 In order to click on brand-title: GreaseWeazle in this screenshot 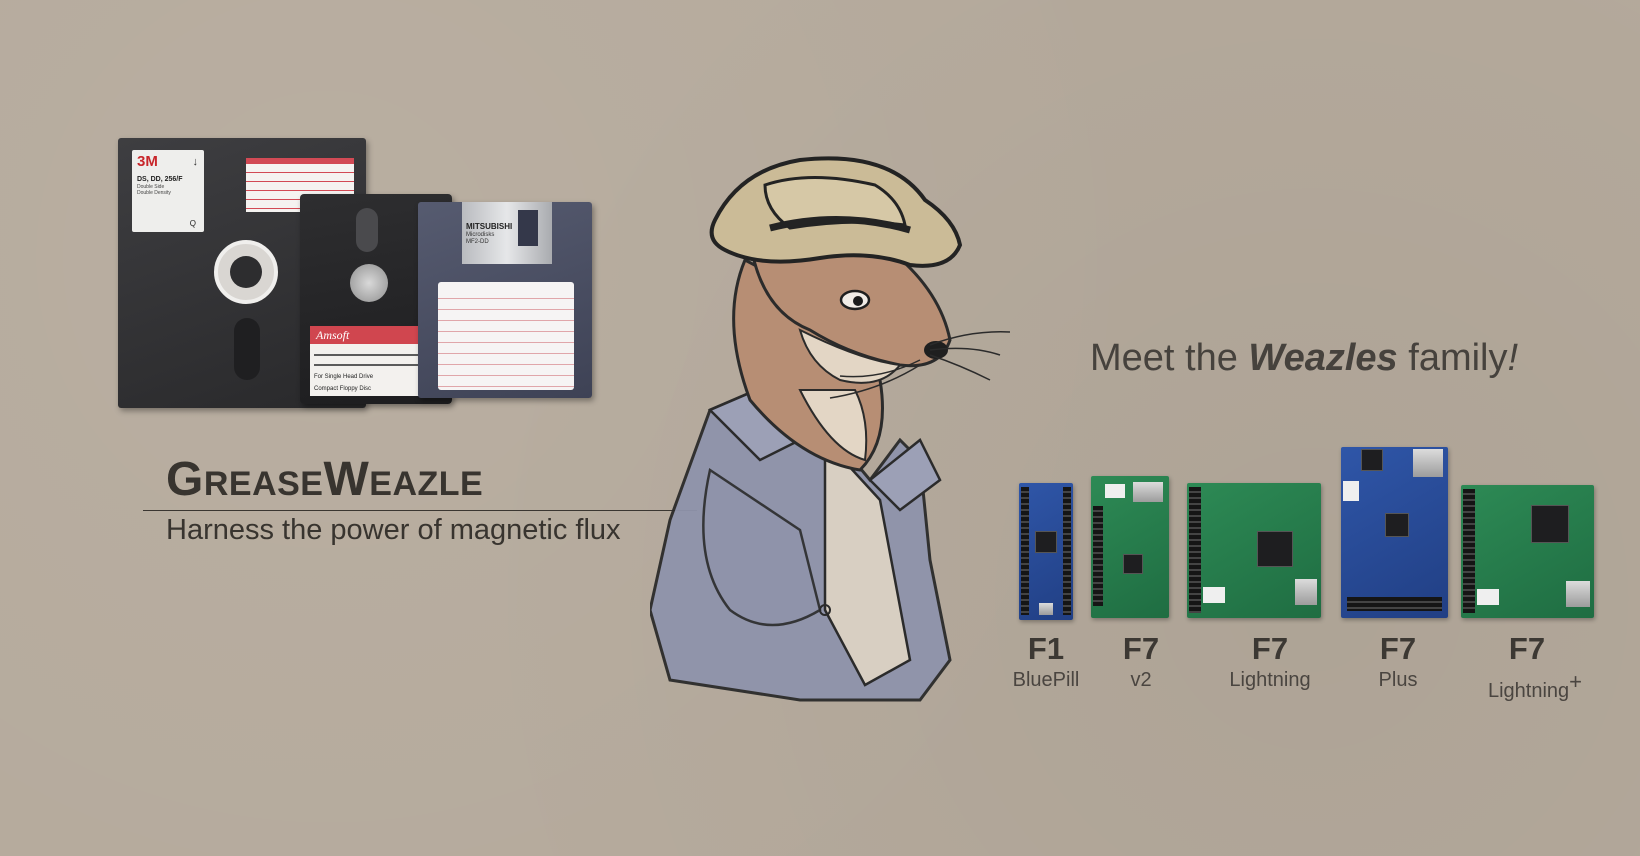, I will do `click(325, 479)`.